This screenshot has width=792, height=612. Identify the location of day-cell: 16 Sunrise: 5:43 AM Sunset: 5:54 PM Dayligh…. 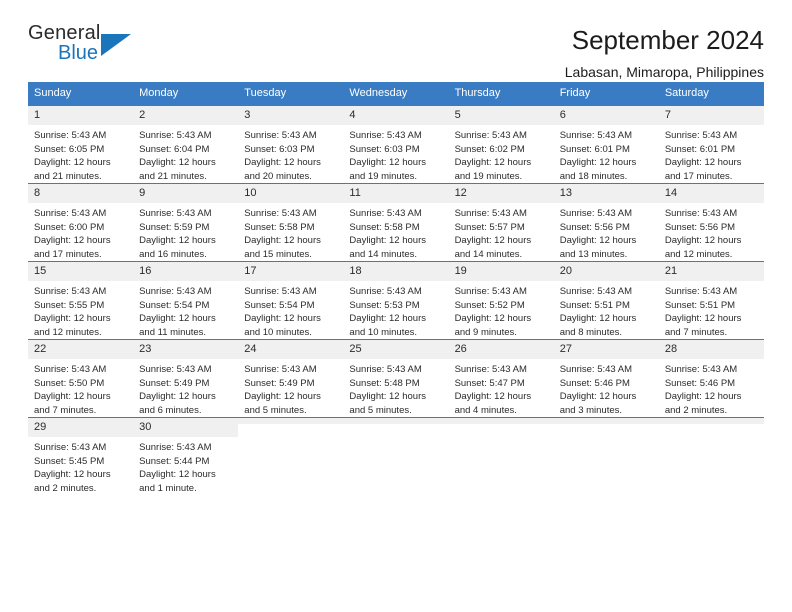
(186, 300).